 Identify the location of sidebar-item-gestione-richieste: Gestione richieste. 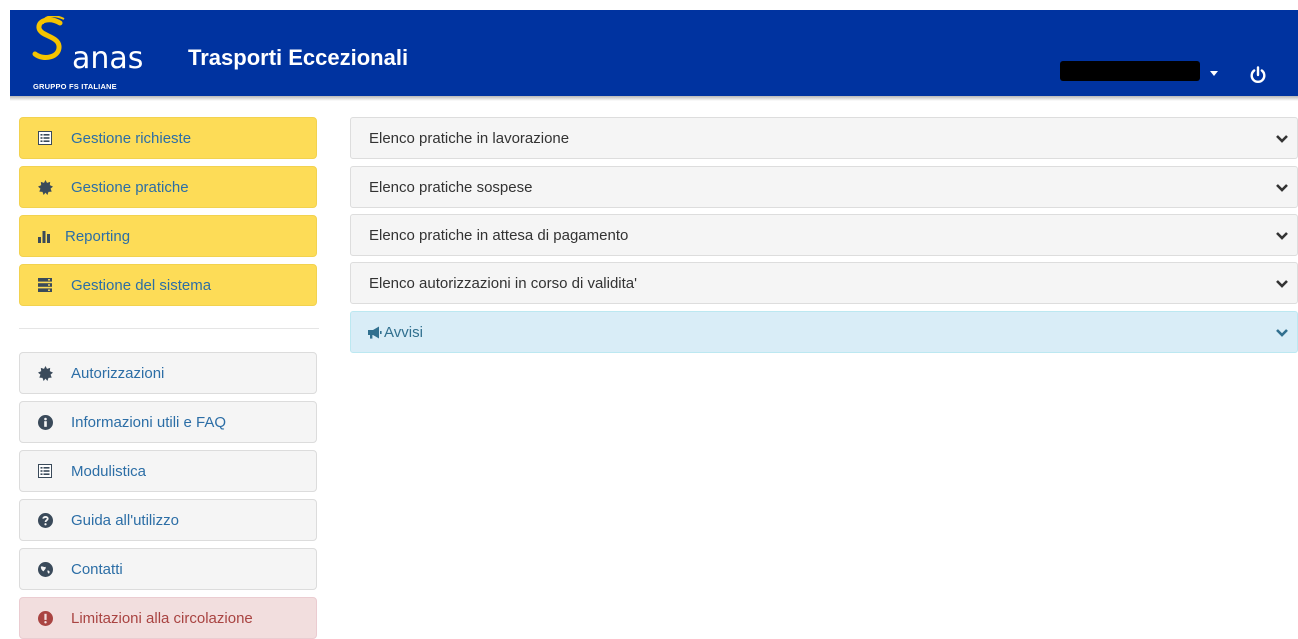
(168, 138).